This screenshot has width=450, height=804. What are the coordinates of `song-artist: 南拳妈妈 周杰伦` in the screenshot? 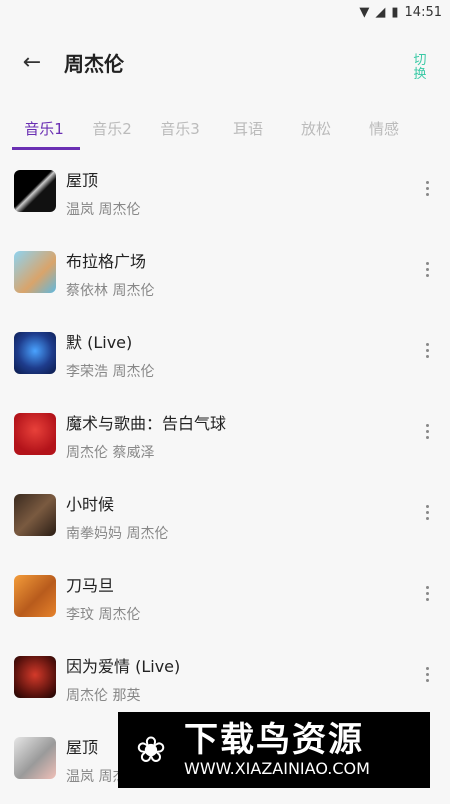 It's located at (117, 534).